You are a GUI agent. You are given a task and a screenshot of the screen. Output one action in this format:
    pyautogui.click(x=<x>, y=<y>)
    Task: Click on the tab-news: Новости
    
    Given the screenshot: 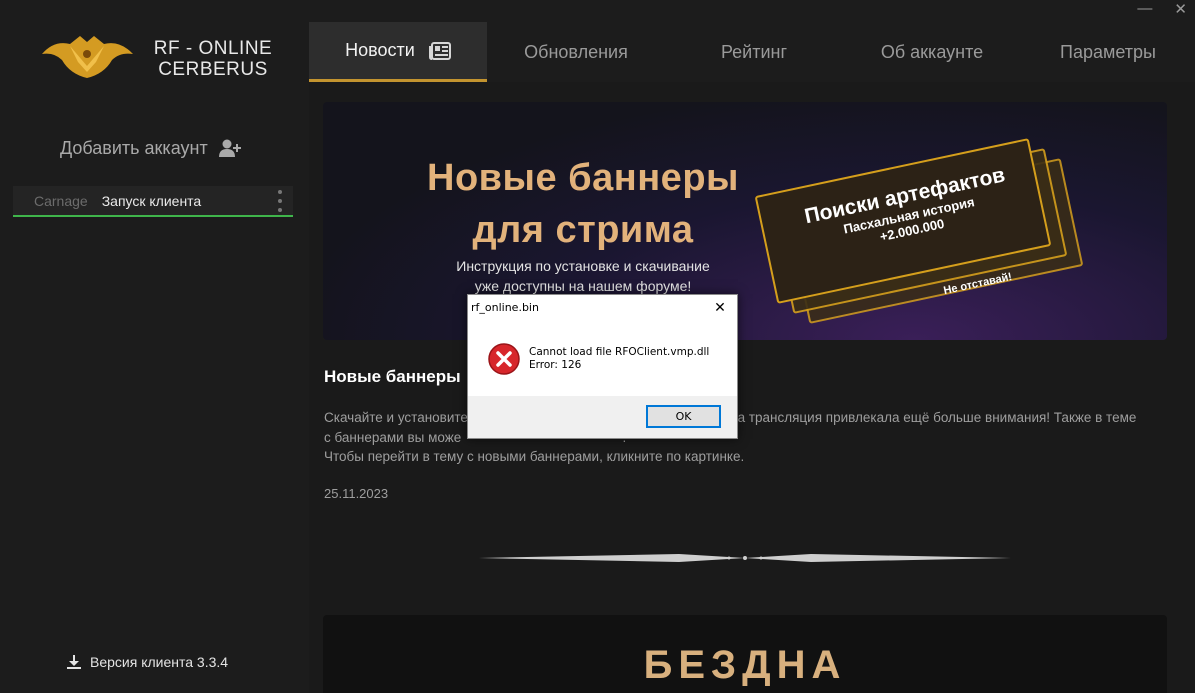 What is the action you would take?
    pyautogui.click(x=398, y=52)
    